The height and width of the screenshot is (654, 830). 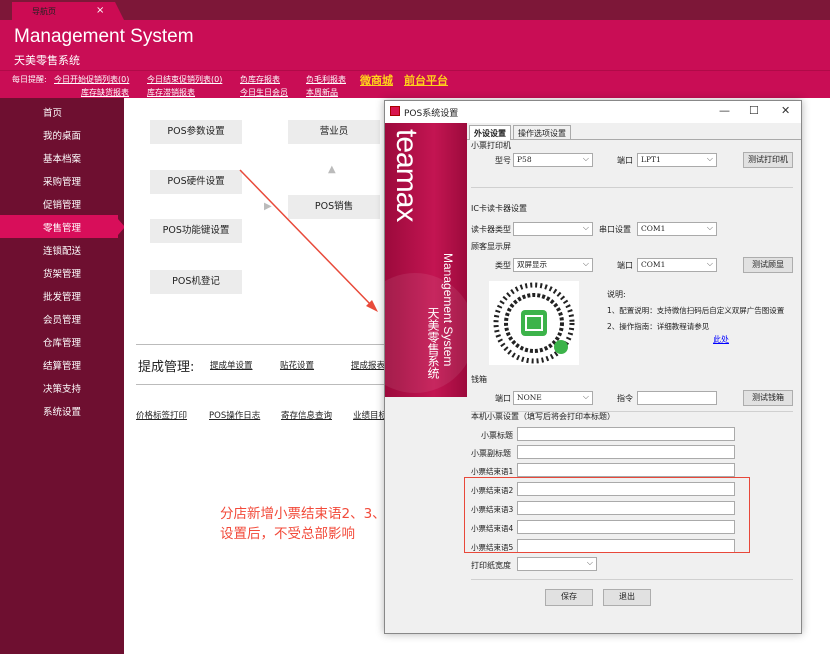 I want to click on tutorial-link: 此处, so click(x=721, y=339).